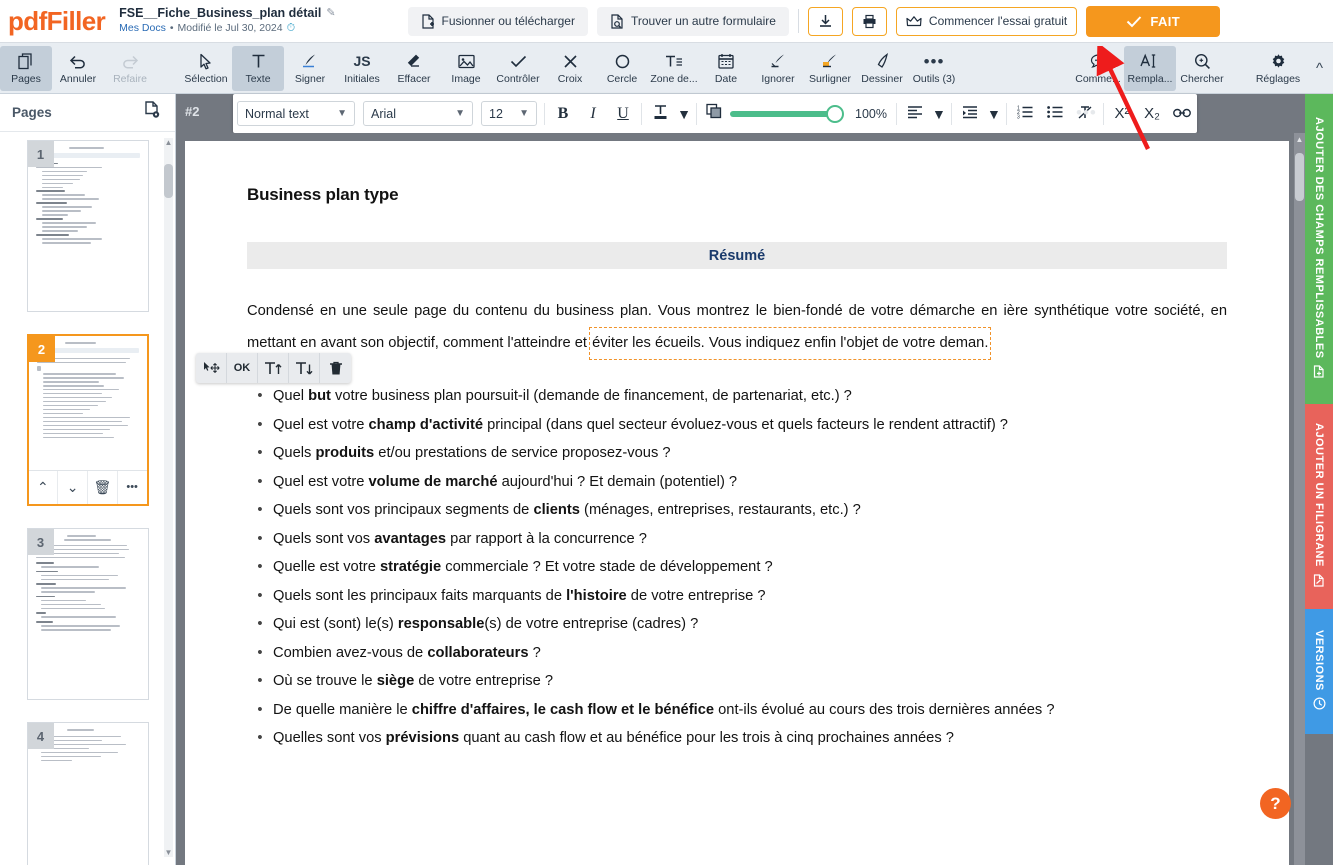 Image resolution: width=1333 pixels, height=865 pixels. I want to click on pencil-icon: ✎, so click(330, 14).